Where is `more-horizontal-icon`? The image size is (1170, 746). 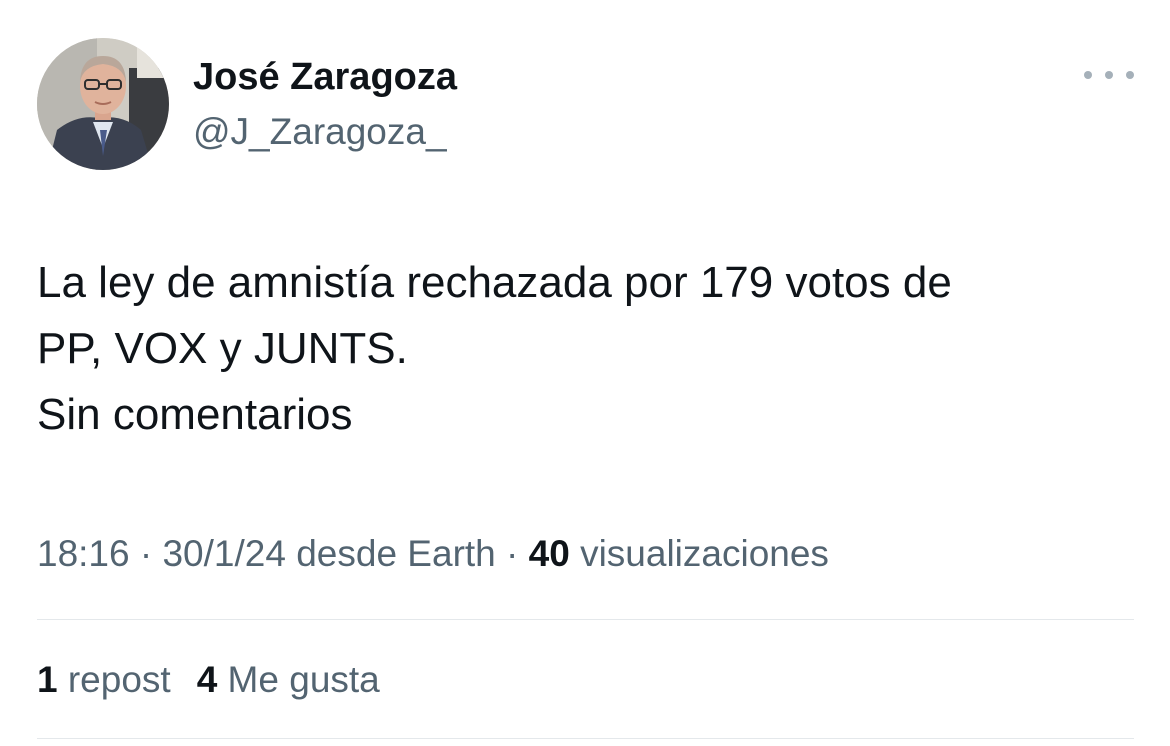
more-horizontal-icon is located at coordinates (1109, 75).